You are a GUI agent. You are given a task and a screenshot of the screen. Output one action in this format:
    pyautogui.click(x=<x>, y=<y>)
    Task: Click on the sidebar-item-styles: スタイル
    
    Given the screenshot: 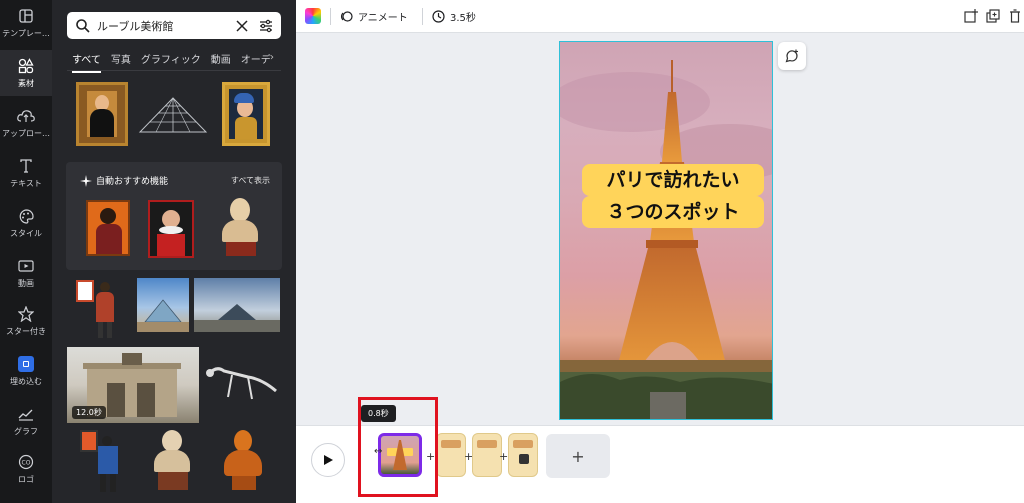 What is the action you would take?
    pyautogui.click(x=26, y=223)
    